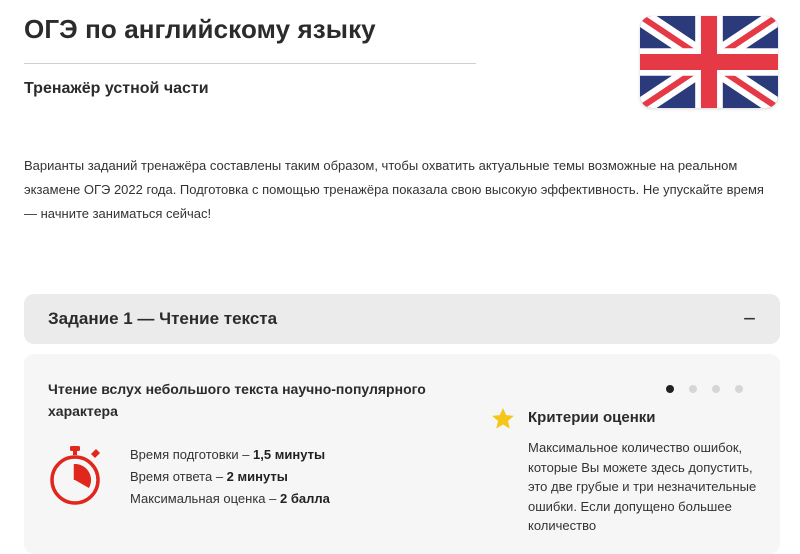  What do you see at coordinates (163, 318) in the screenshot?
I see `task-1-title: Задание 1 — Чтение текста` at bounding box center [163, 318].